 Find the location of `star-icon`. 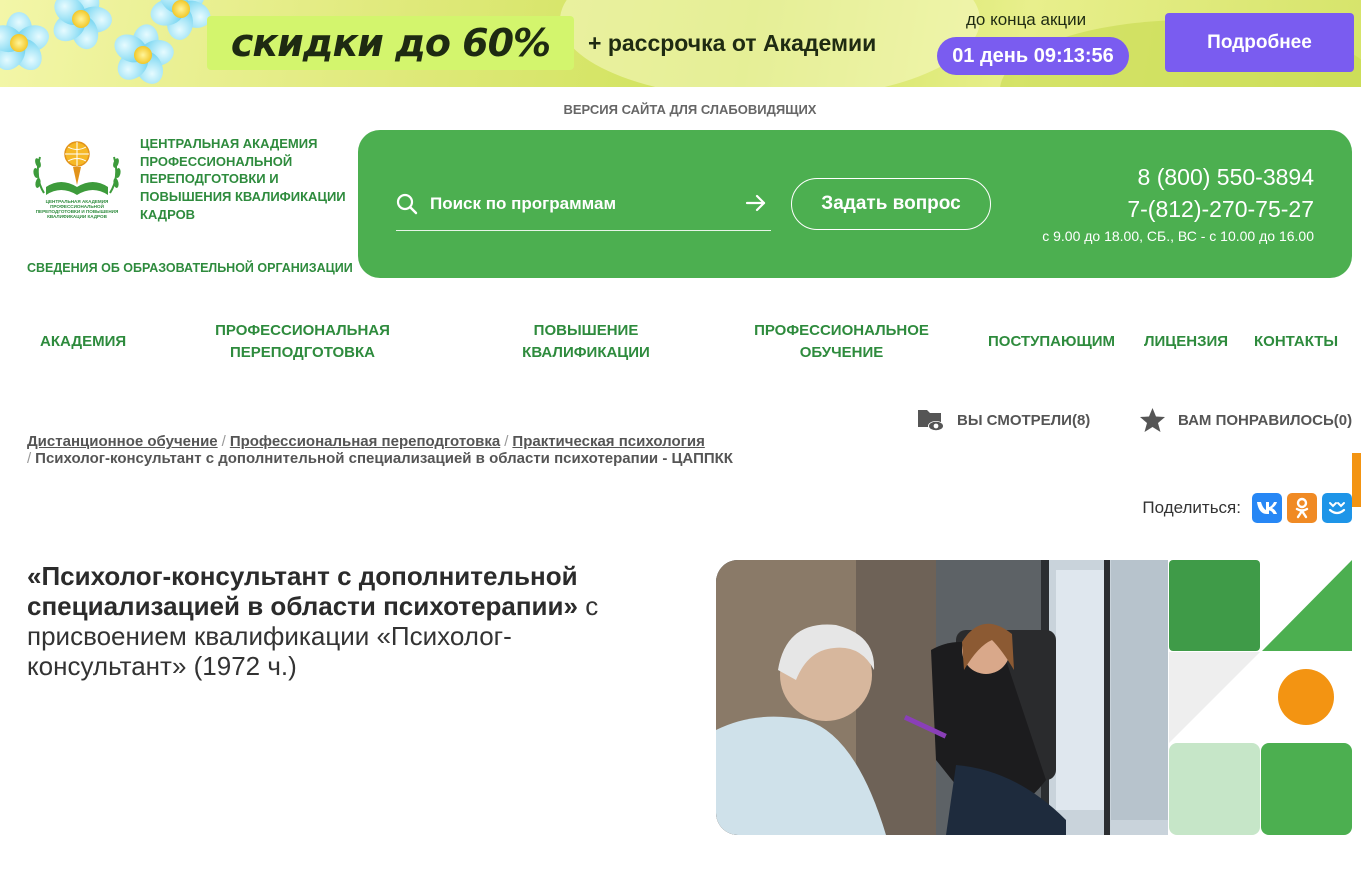

star-icon is located at coordinates (1152, 420).